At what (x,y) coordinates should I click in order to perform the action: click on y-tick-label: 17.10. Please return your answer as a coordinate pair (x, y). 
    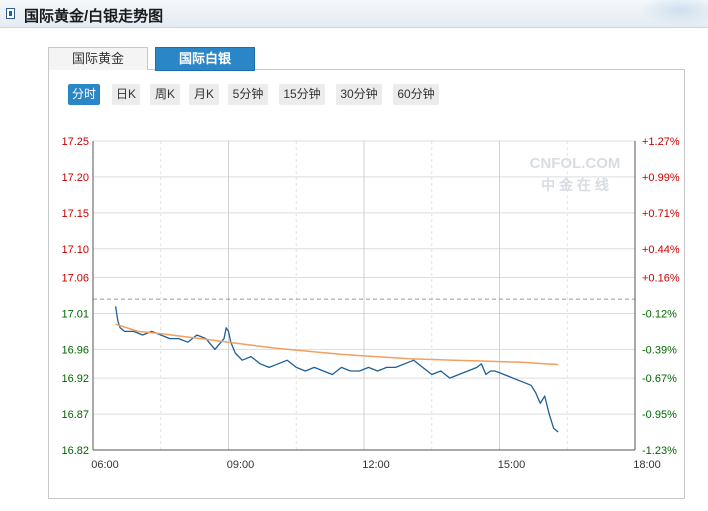
    Looking at the image, I should click on (75, 250).